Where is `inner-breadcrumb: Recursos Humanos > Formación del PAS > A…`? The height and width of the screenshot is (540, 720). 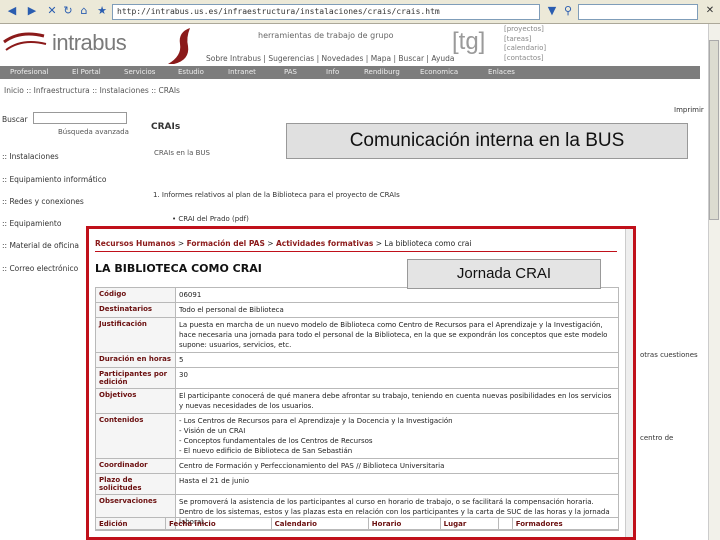 inner-breadcrumb: Recursos Humanos > Formación del PAS > A… is located at coordinates (283, 243).